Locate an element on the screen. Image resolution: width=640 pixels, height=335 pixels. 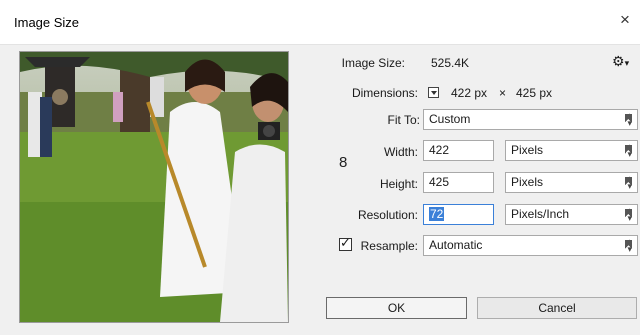
resolution-unit-value: Pixels/Inch is located at coordinates (540, 214).